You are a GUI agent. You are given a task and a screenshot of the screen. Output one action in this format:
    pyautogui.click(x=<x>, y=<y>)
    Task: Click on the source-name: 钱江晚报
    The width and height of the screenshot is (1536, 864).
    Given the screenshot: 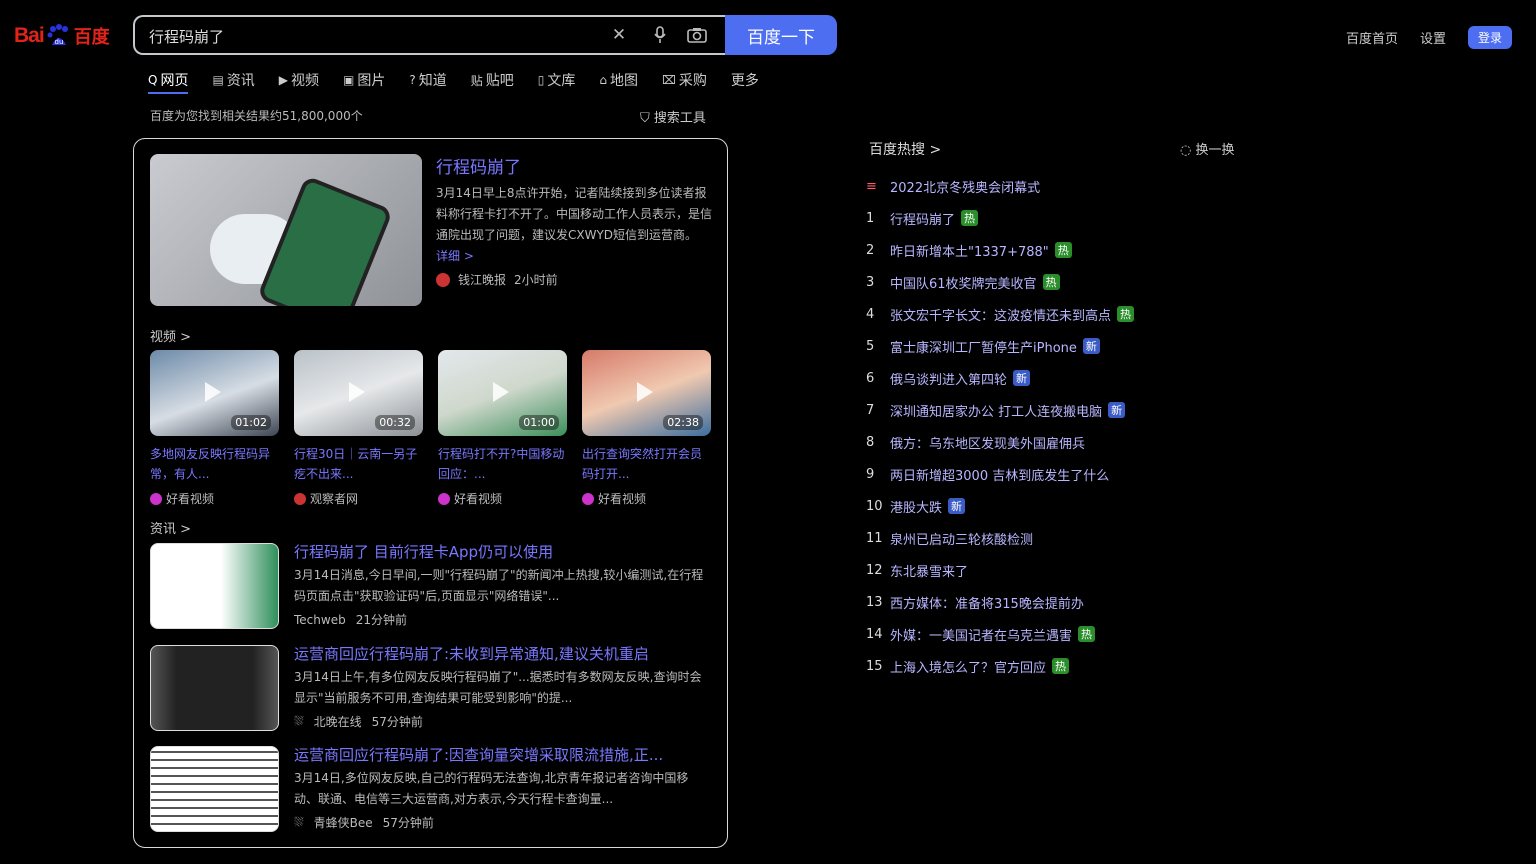 What is the action you would take?
    pyautogui.click(x=482, y=279)
    